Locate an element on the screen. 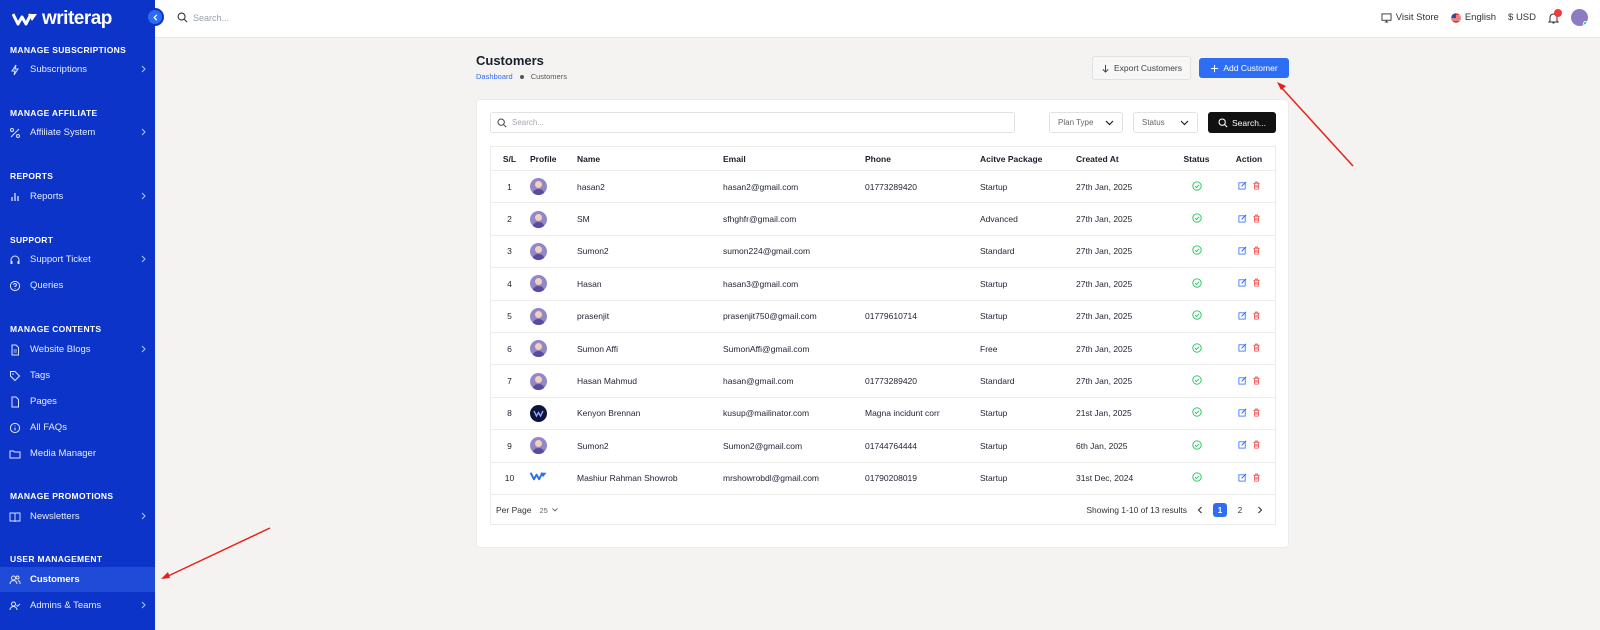 The width and height of the screenshot is (1600, 630). notification-button is located at coordinates (1555, 16).